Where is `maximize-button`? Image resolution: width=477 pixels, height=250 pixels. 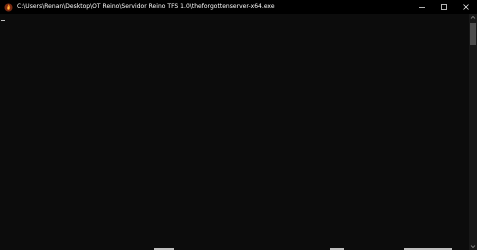
maximize-button is located at coordinates (444, 7).